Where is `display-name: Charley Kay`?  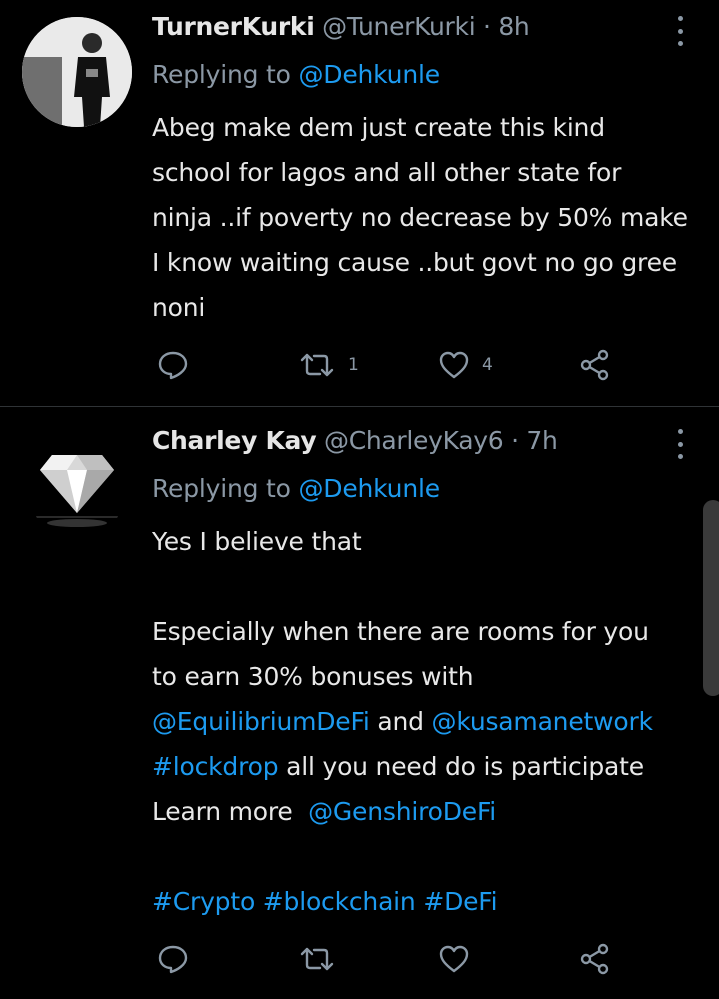
display-name: Charley Kay is located at coordinates (234, 440).